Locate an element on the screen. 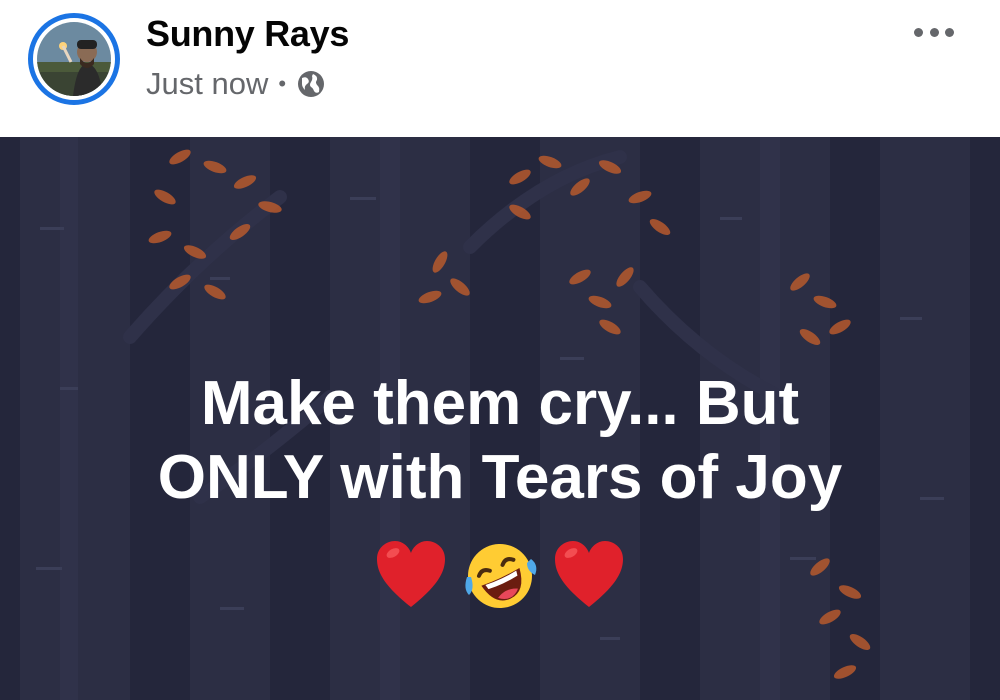  post-text-line-1: Make them cry... But is located at coordinates (500, 403).